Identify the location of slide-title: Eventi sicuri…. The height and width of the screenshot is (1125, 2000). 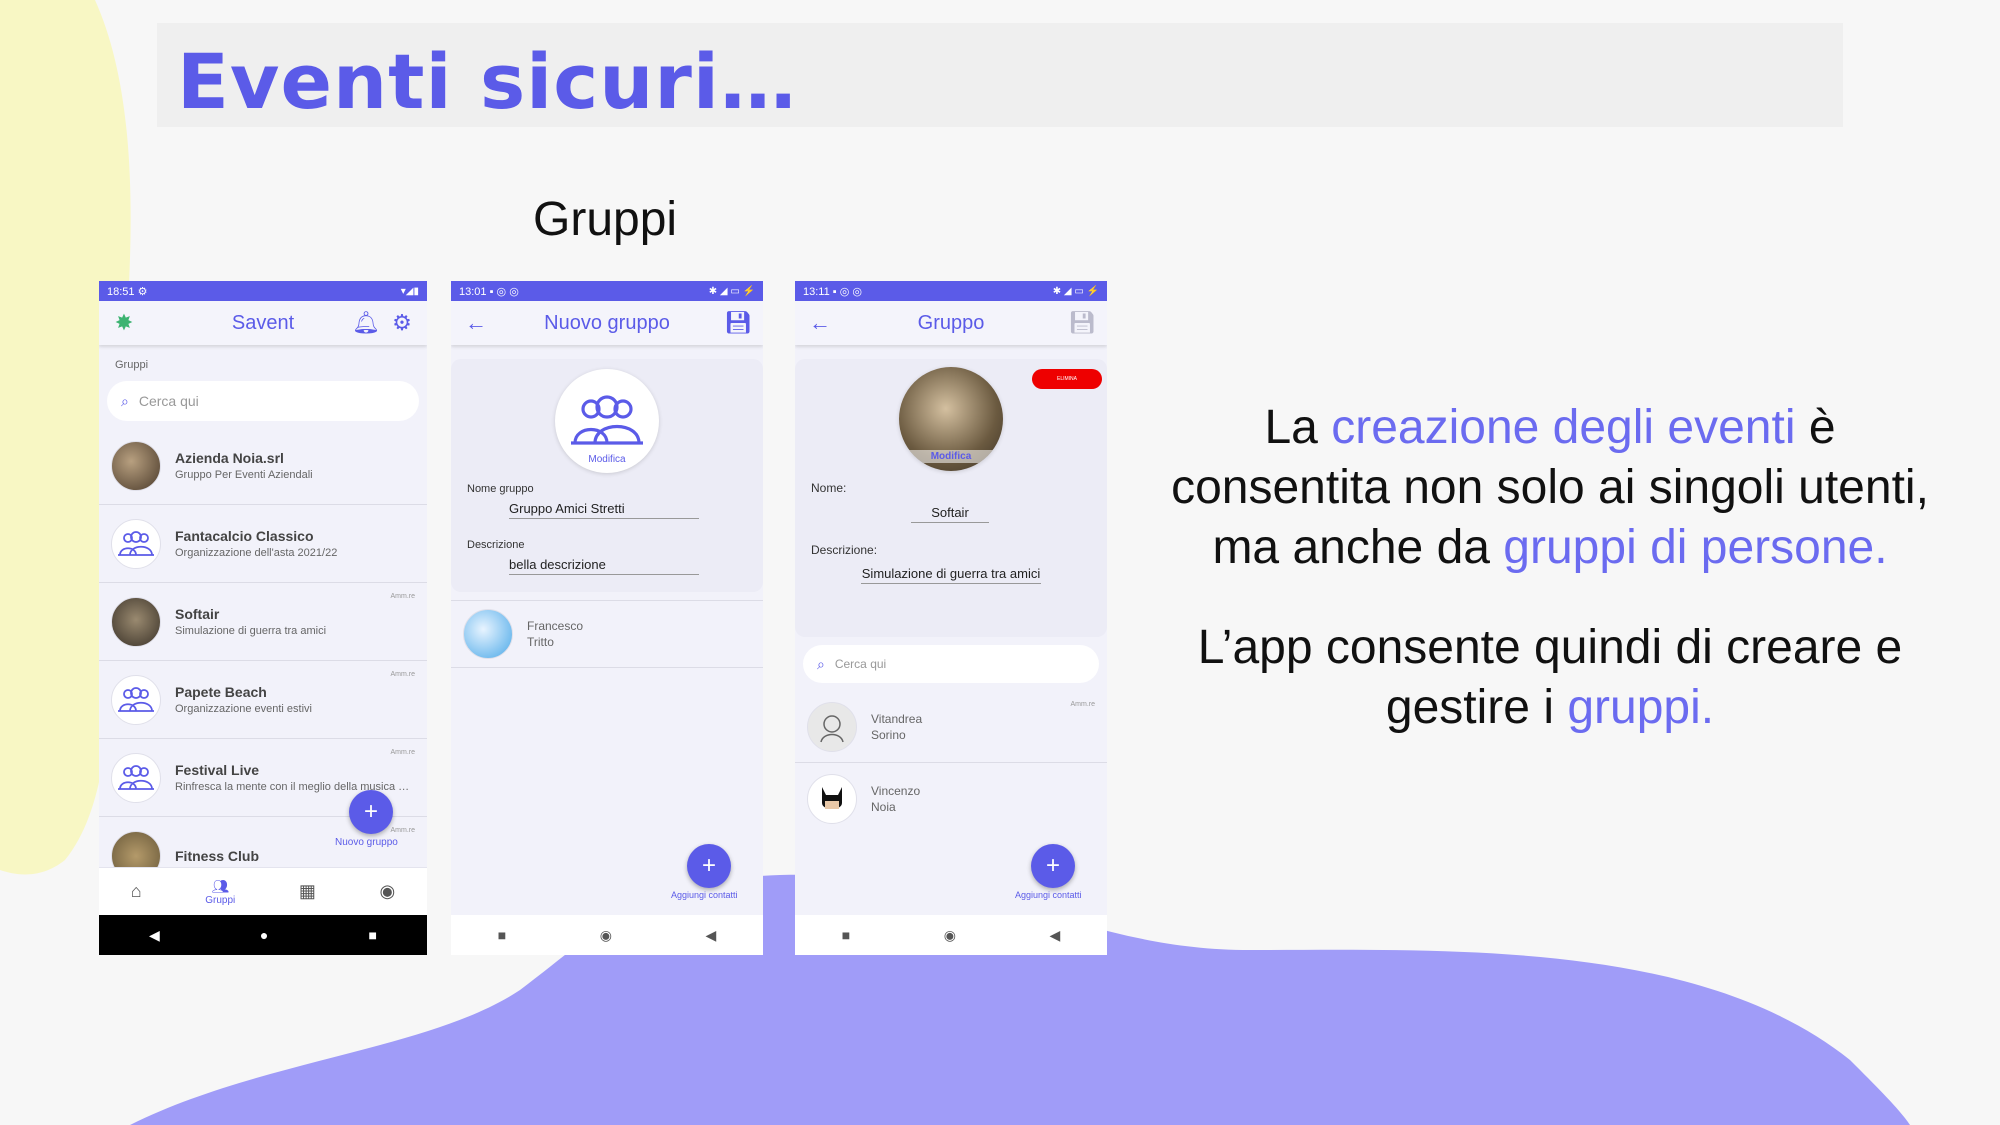
(487, 81).